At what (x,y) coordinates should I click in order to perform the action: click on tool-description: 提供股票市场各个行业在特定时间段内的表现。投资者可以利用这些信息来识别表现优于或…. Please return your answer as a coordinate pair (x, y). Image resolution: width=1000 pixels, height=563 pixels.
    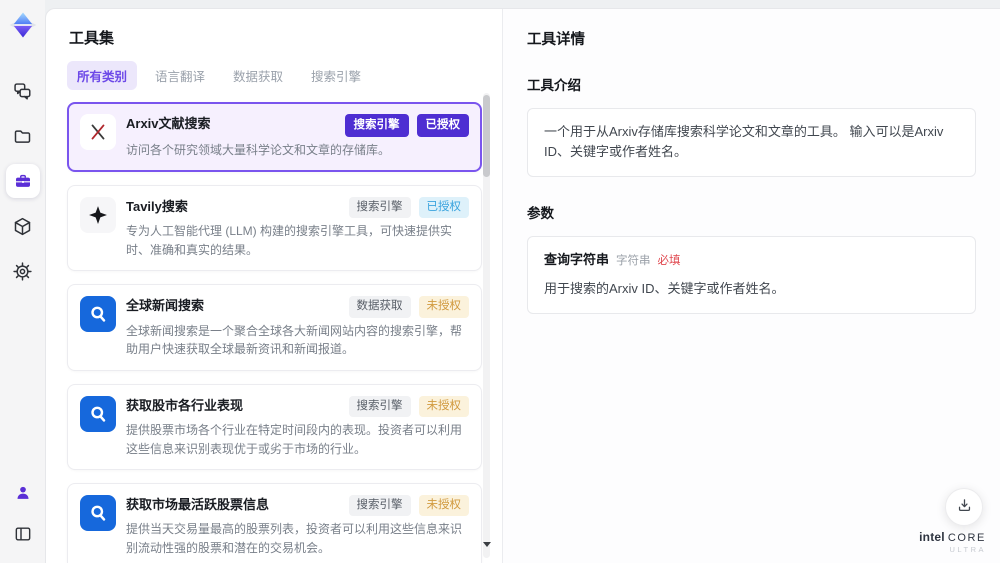
    Looking at the image, I should click on (294, 439).